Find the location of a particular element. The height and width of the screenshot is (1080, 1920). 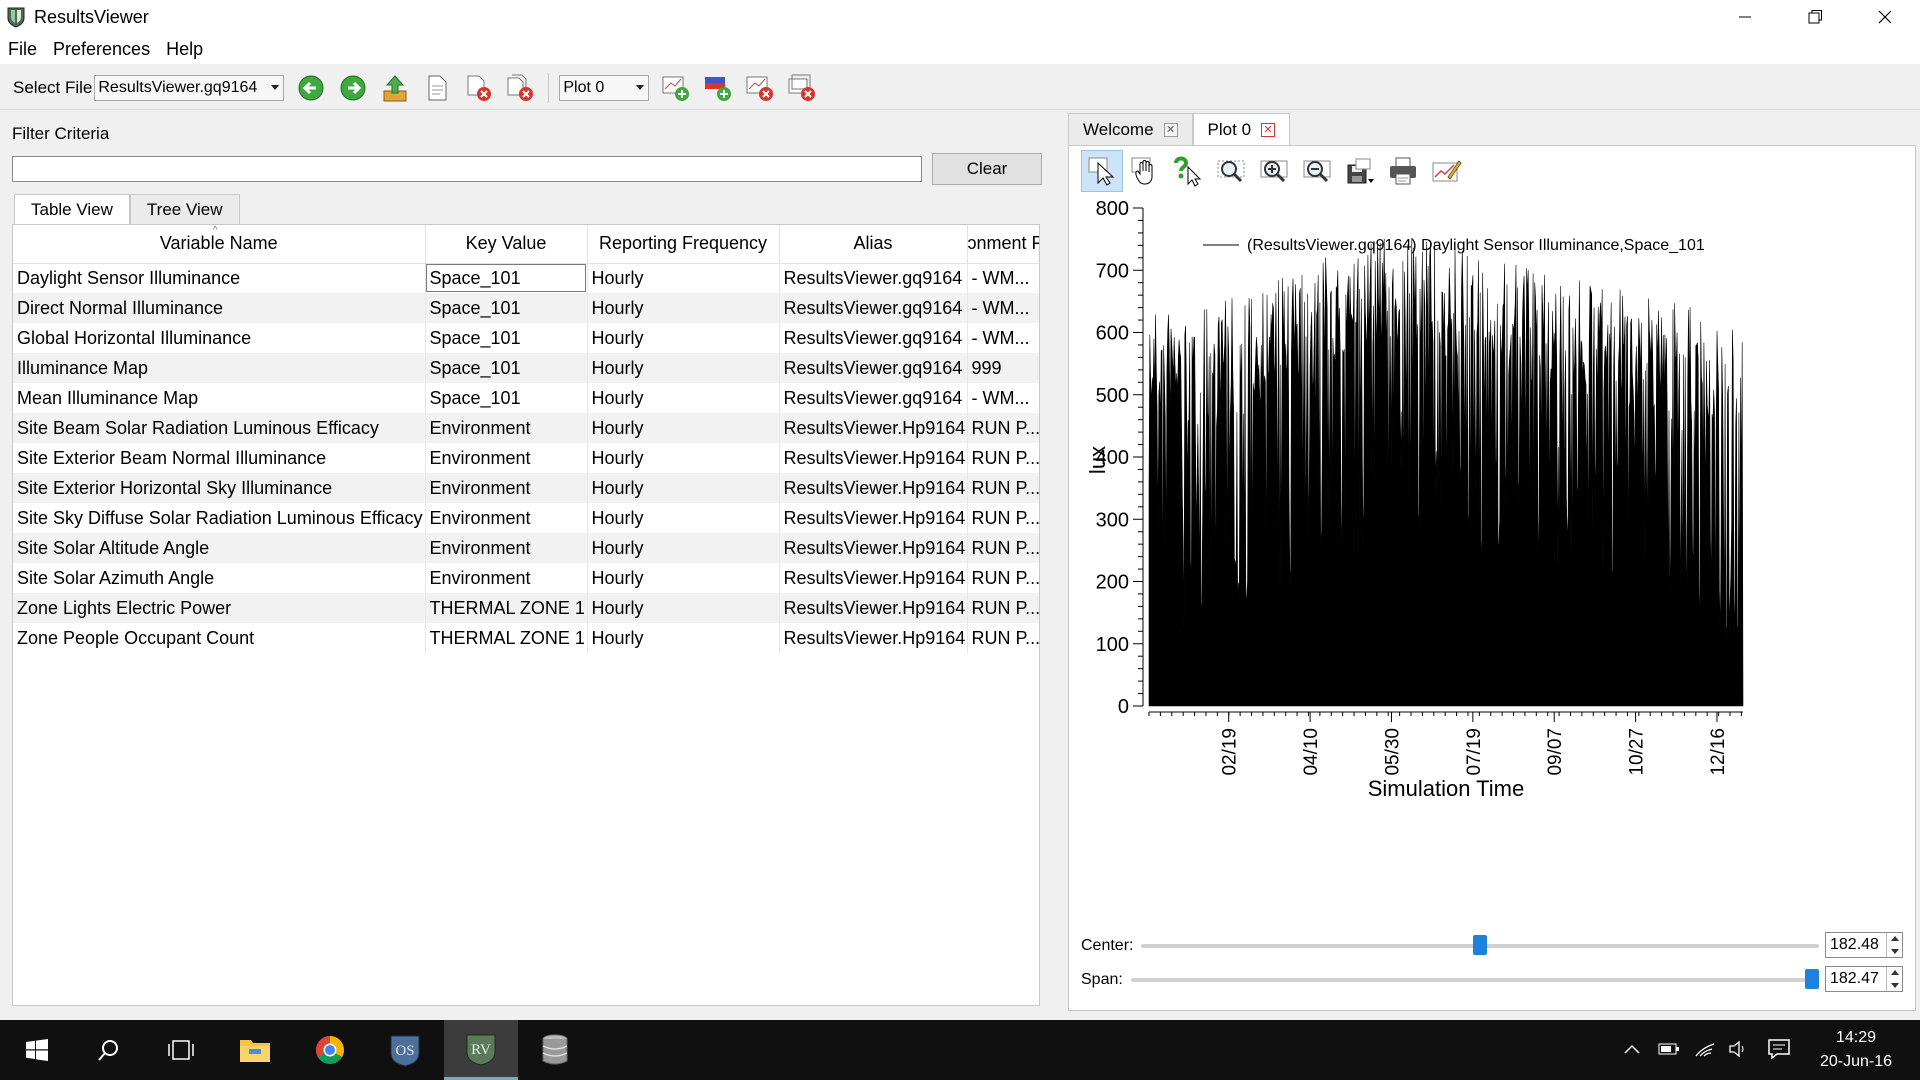

zoom-box-button is located at coordinates (1231, 171).